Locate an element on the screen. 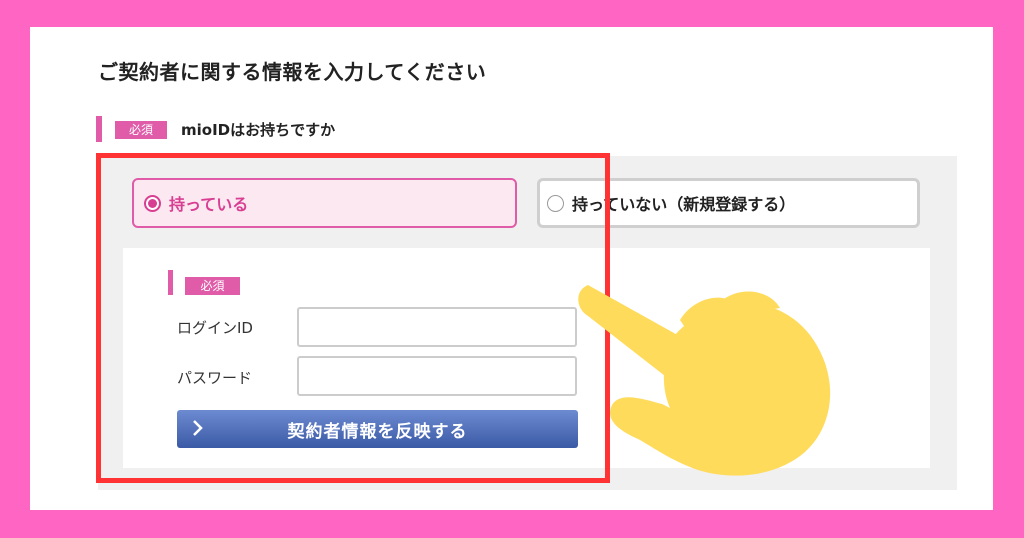 This screenshot has width=1024, height=538. required-badge: 必須 is located at coordinates (141, 130).